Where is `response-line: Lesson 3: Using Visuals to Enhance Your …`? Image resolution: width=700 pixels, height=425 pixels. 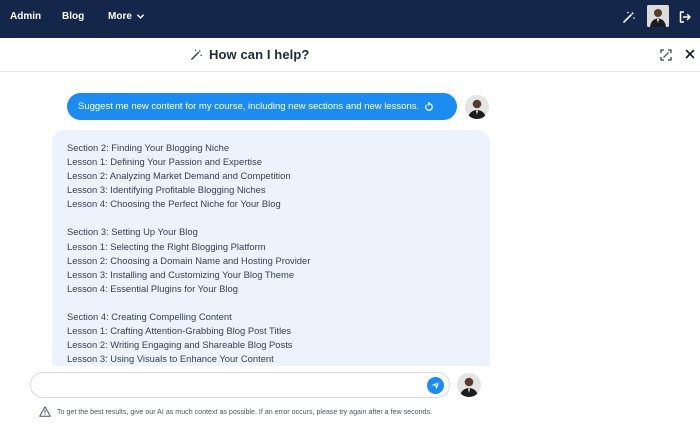 response-line: Lesson 3: Using Visuals to Enhance Your … is located at coordinates (170, 359).